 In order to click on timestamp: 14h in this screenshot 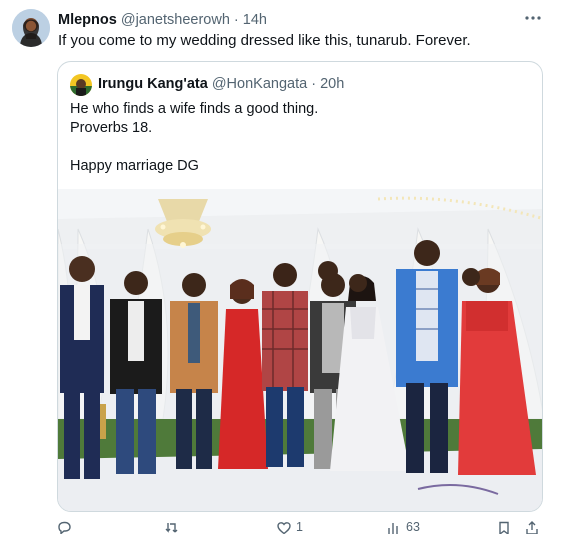, I will do `click(255, 20)`.